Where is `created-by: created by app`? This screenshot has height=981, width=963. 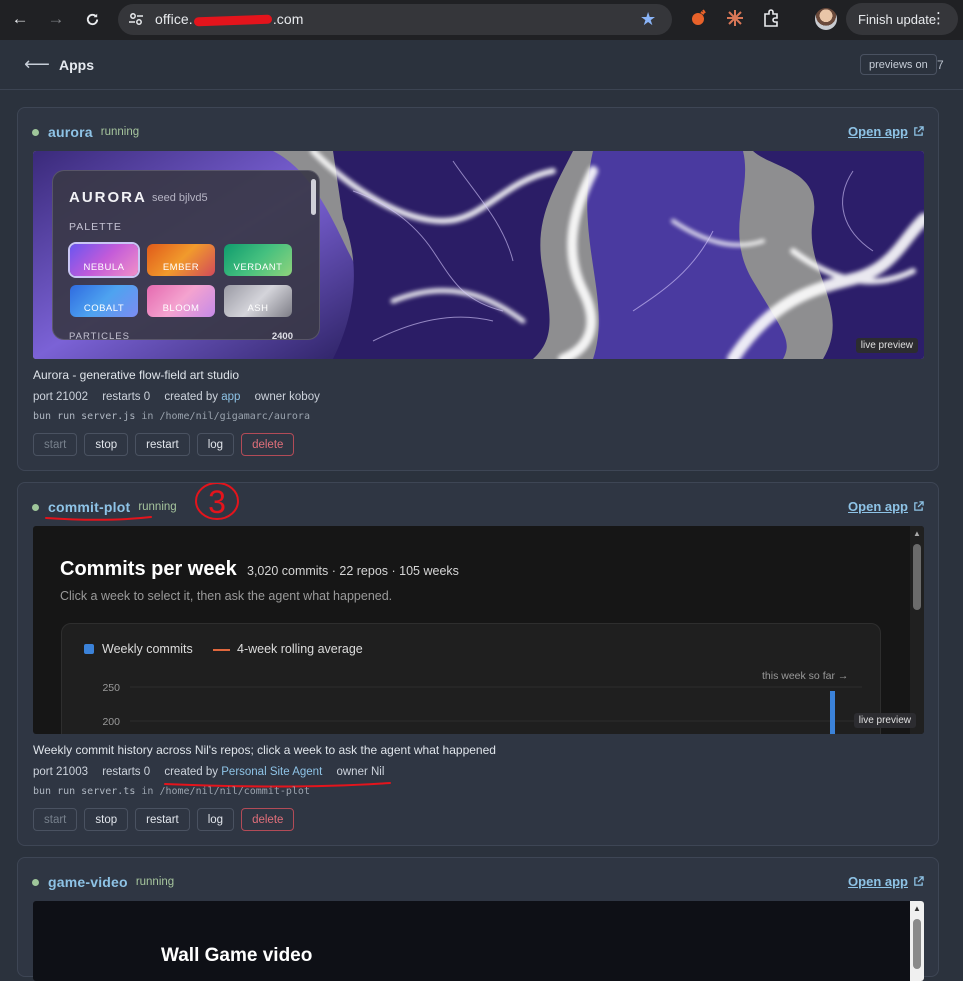
created-by: created by app is located at coordinates (202, 397).